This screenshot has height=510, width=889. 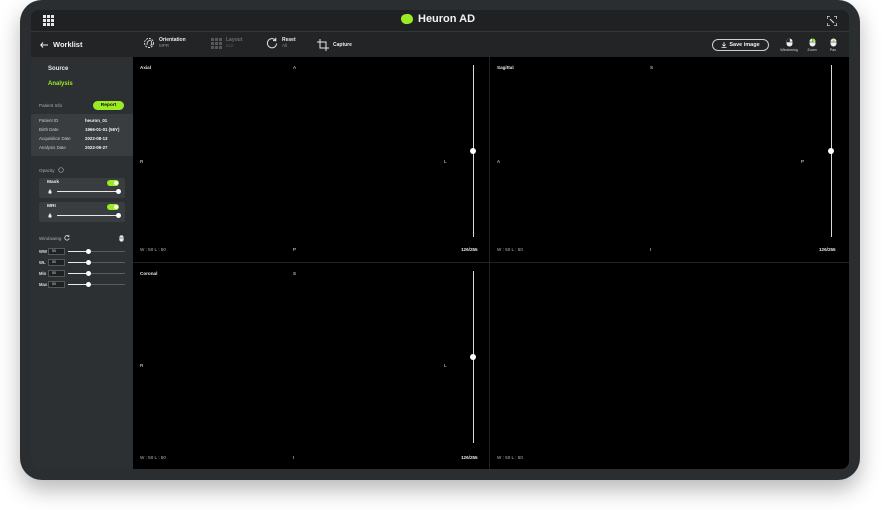 I want to click on layer-mask-opacity-slider, so click(x=89, y=191).